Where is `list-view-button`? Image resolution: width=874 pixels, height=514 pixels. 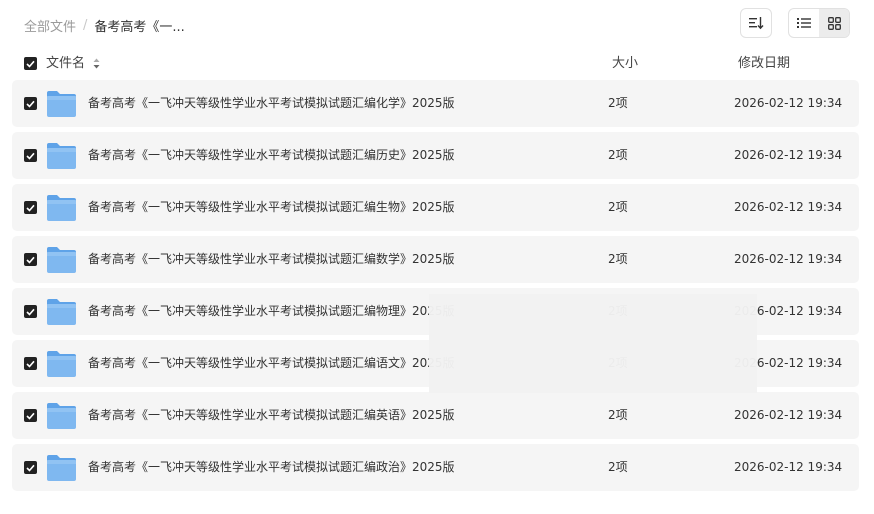 list-view-button is located at coordinates (804, 23).